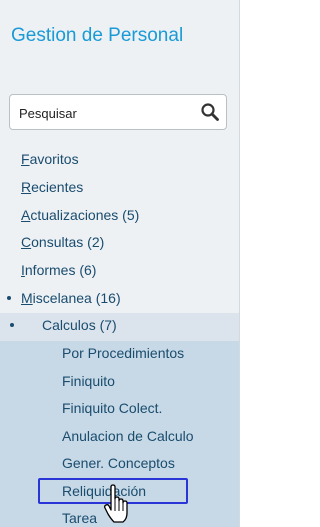 This screenshot has width=320, height=527. What do you see at coordinates (112, 408) in the screenshot?
I see `submenu-item-finiquito-colect: Finiquito Colect.` at bounding box center [112, 408].